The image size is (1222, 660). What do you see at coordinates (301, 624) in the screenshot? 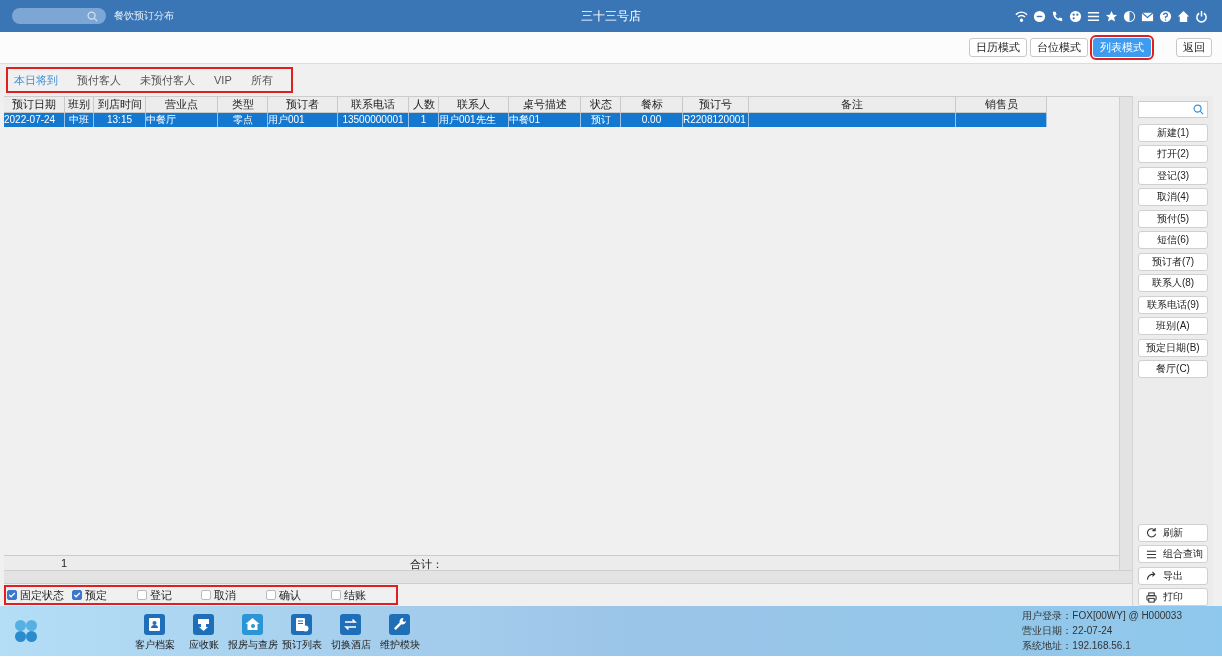
I see `document-icon` at bounding box center [301, 624].